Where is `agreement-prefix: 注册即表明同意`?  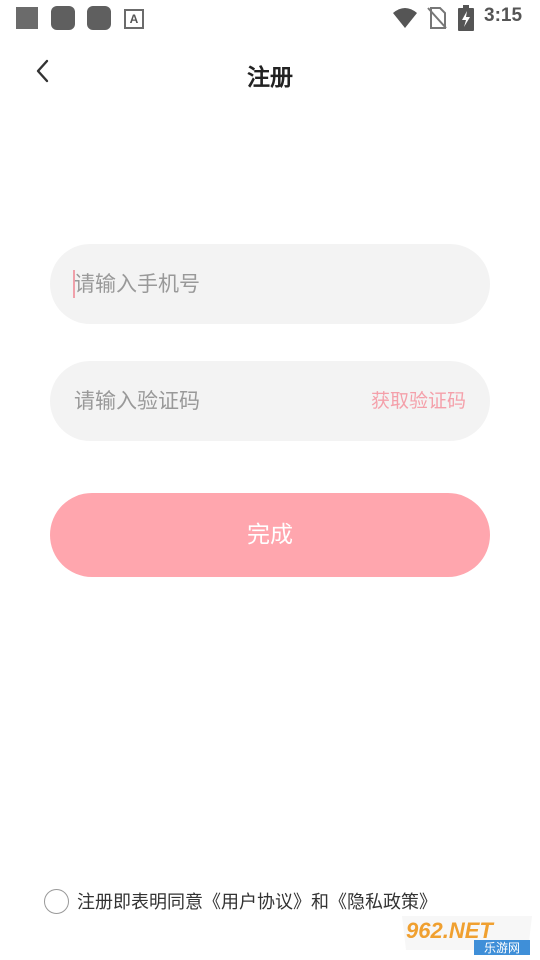 agreement-prefix: 注册即表明同意 is located at coordinates (140, 902).